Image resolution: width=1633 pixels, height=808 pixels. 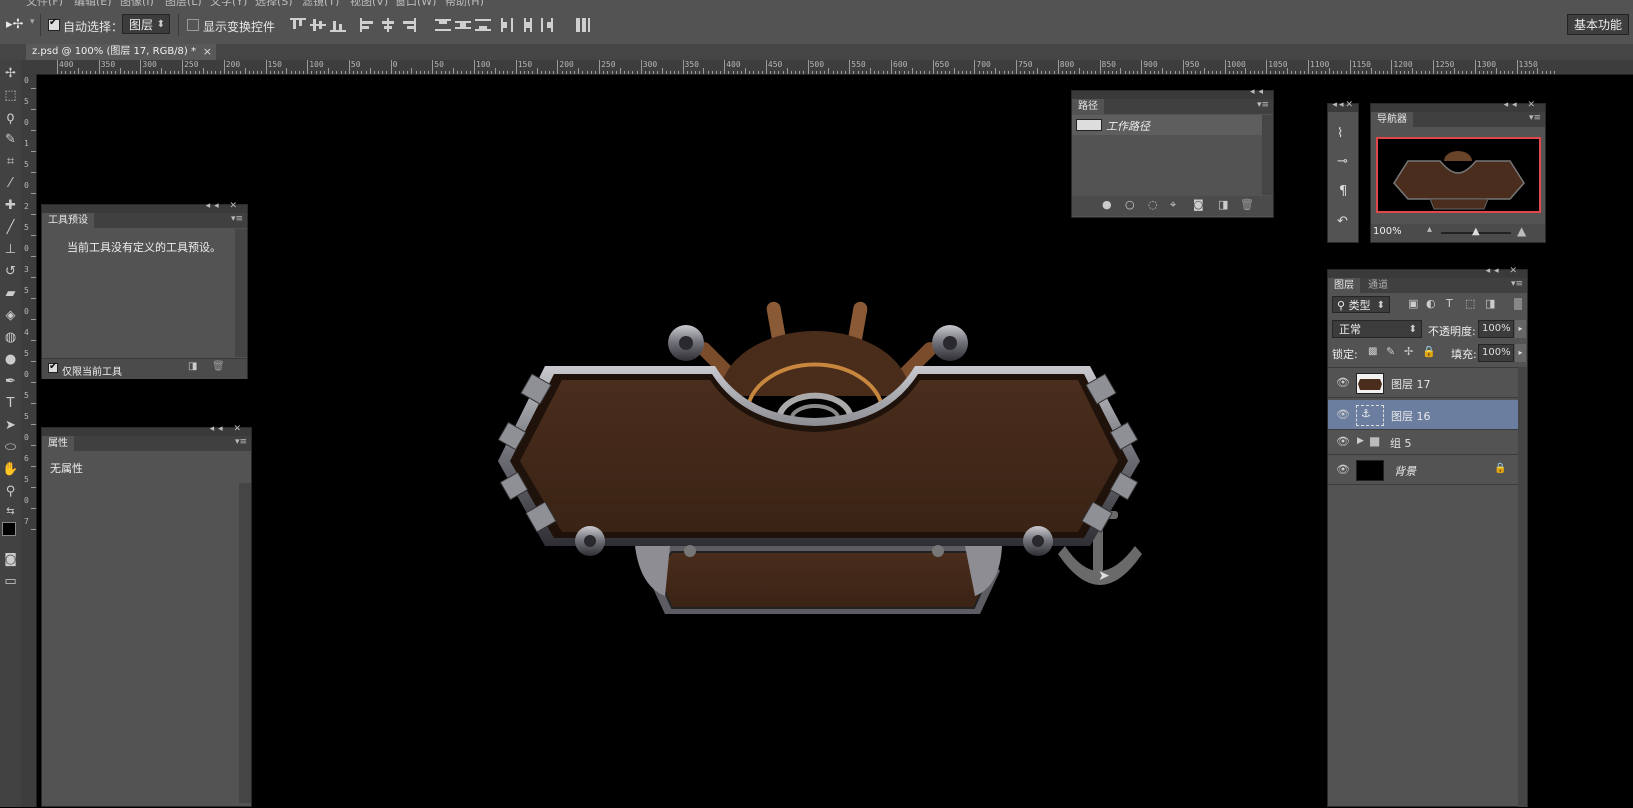 What do you see at coordinates (1518, 304) in the screenshot?
I see `filter-toggle` at bounding box center [1518, 304].